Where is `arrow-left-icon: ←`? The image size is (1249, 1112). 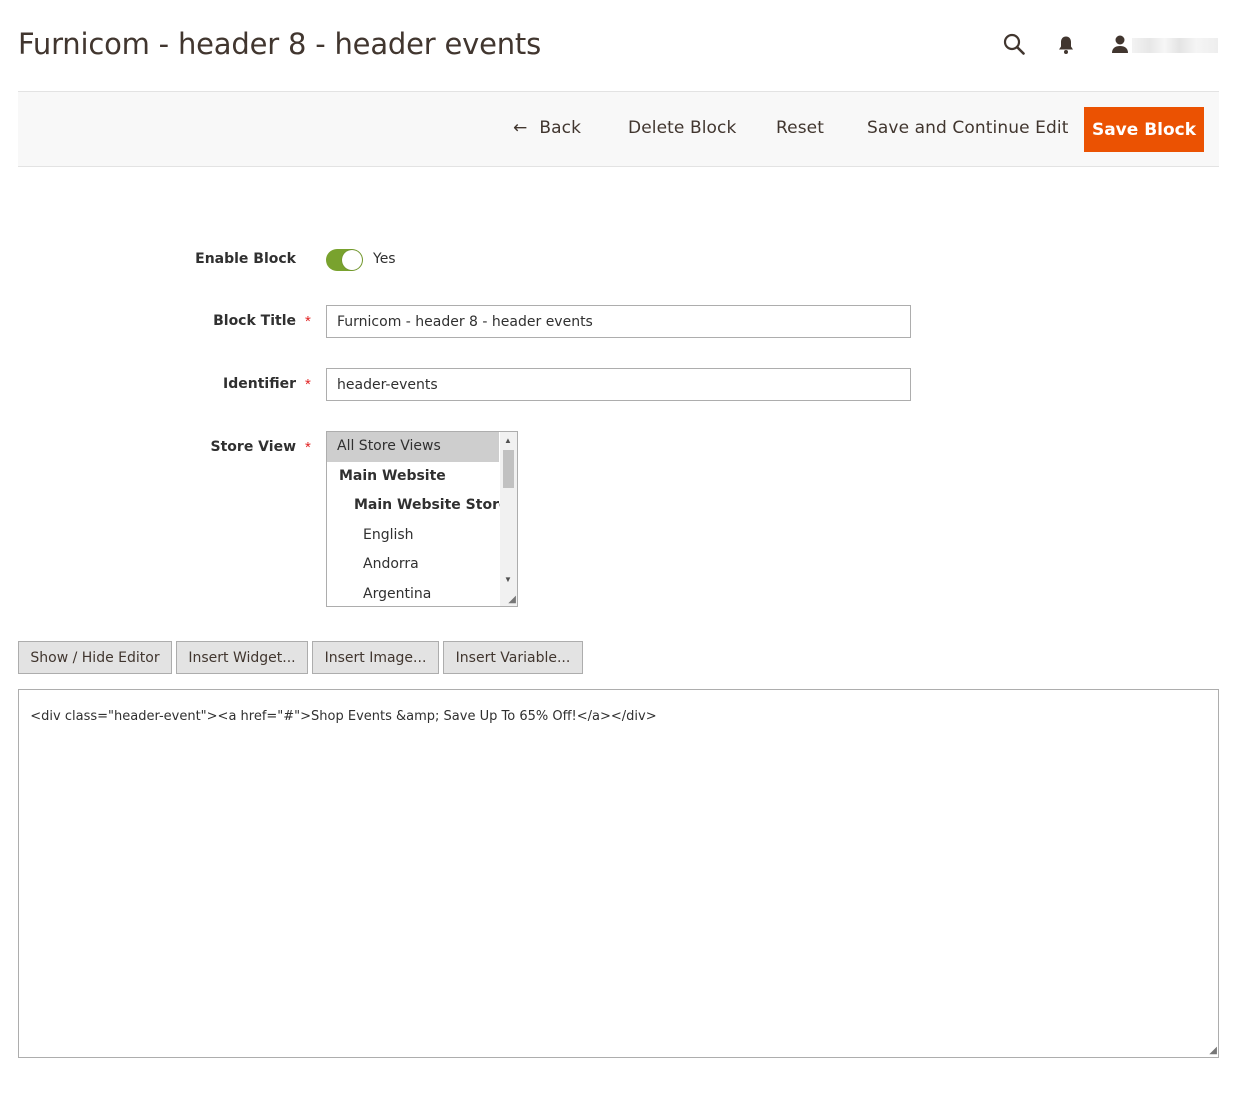 arrow-left-icon: ← is located at coordinates (520, 128).